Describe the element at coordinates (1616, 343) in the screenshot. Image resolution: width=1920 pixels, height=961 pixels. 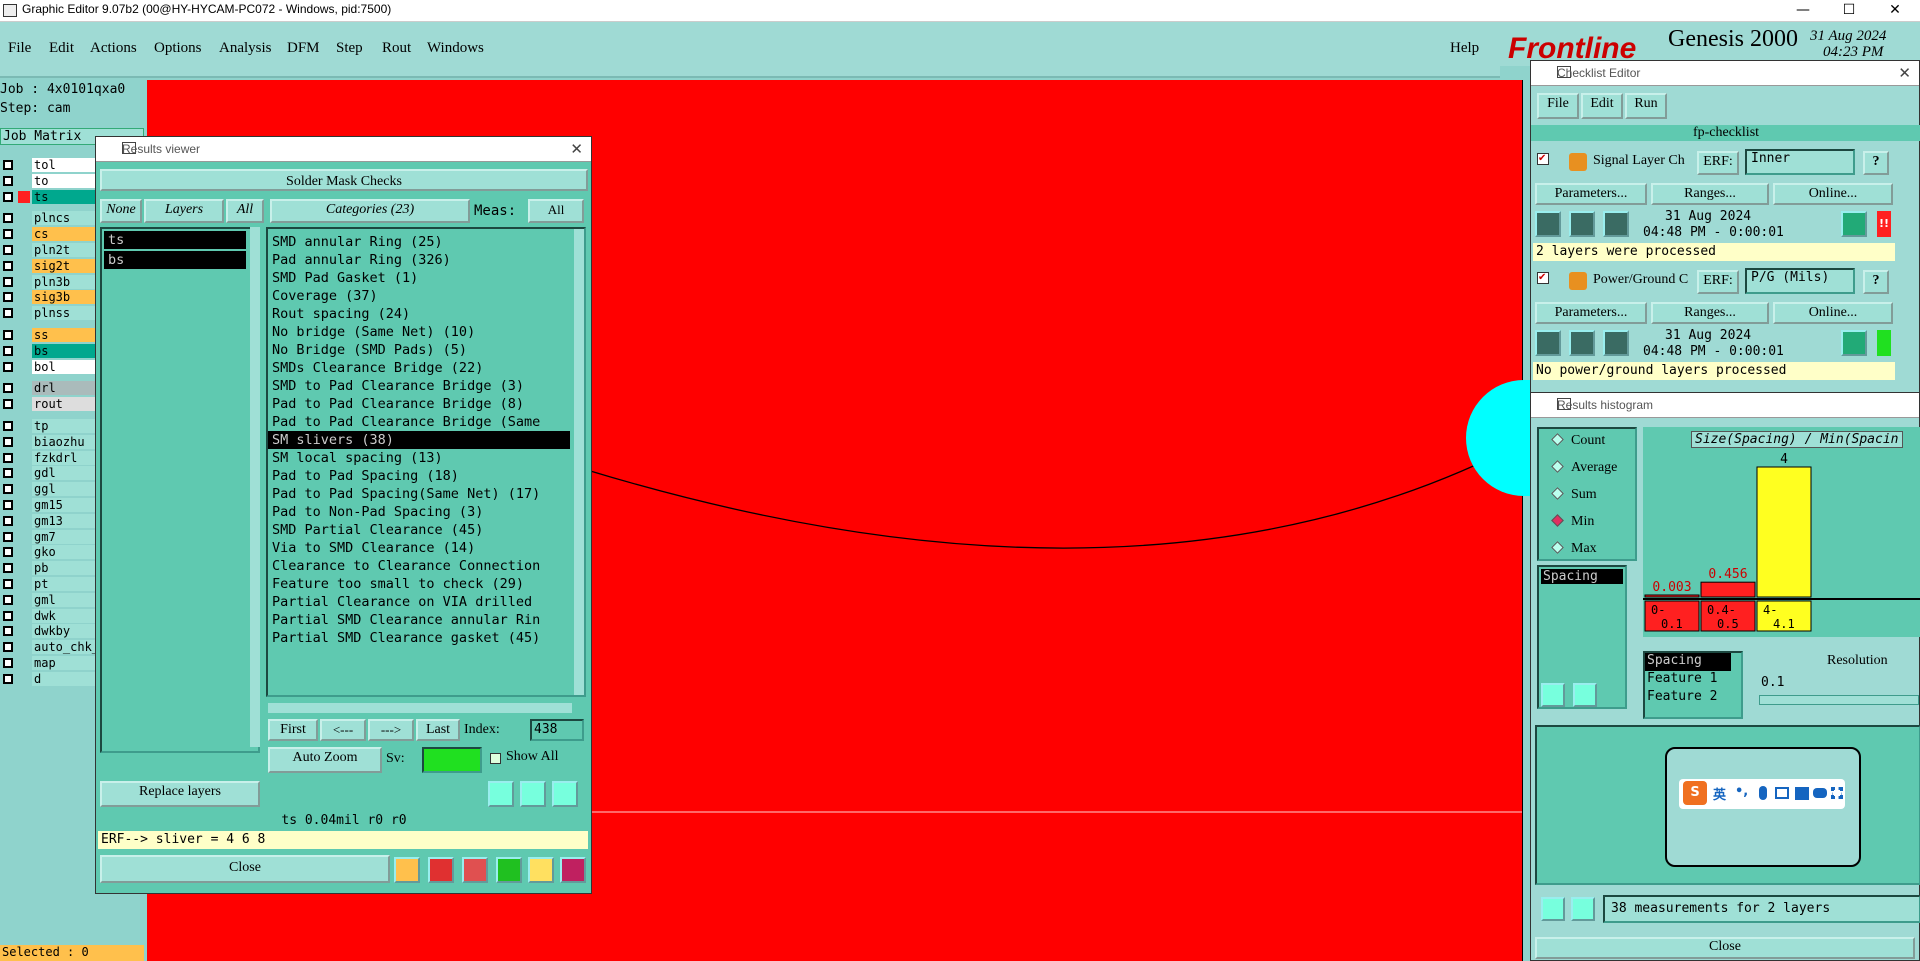
I see `stop-icon` at that location.